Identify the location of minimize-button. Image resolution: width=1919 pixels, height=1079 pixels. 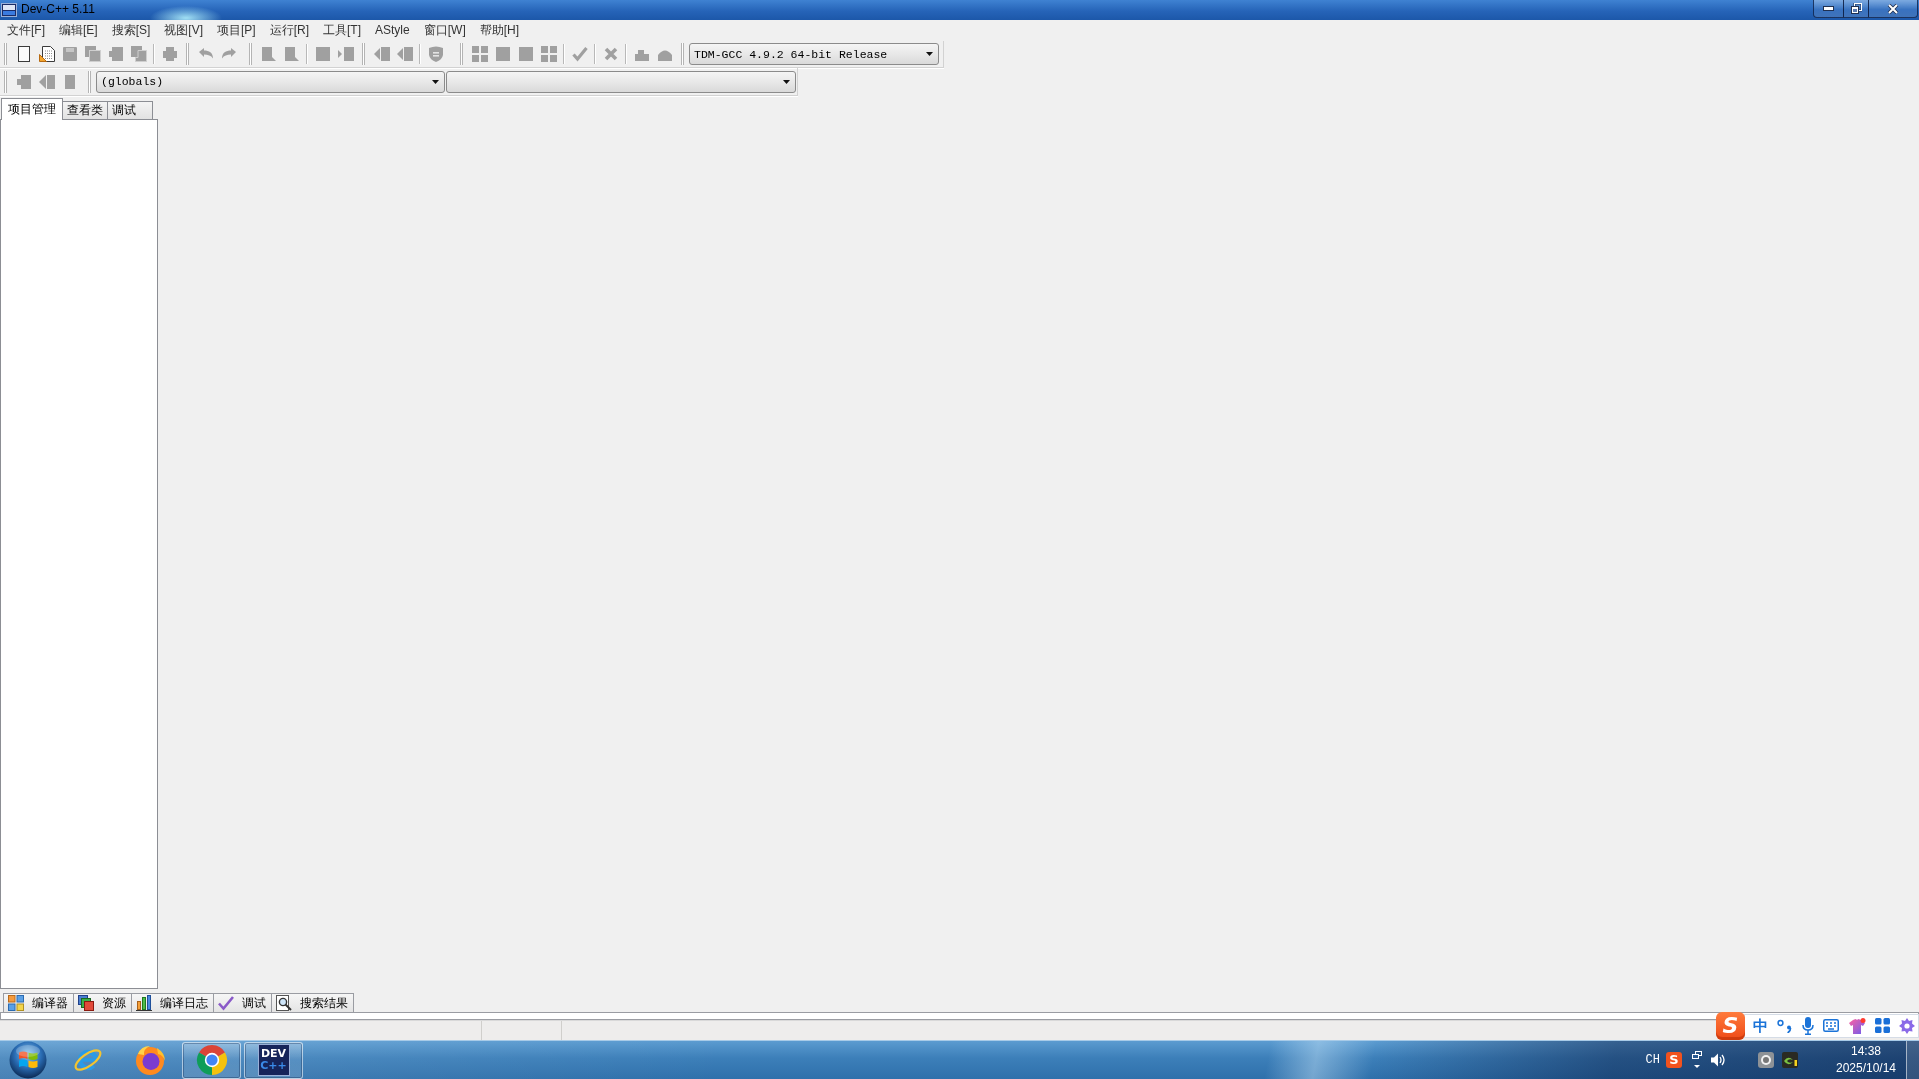
(1828, 9).